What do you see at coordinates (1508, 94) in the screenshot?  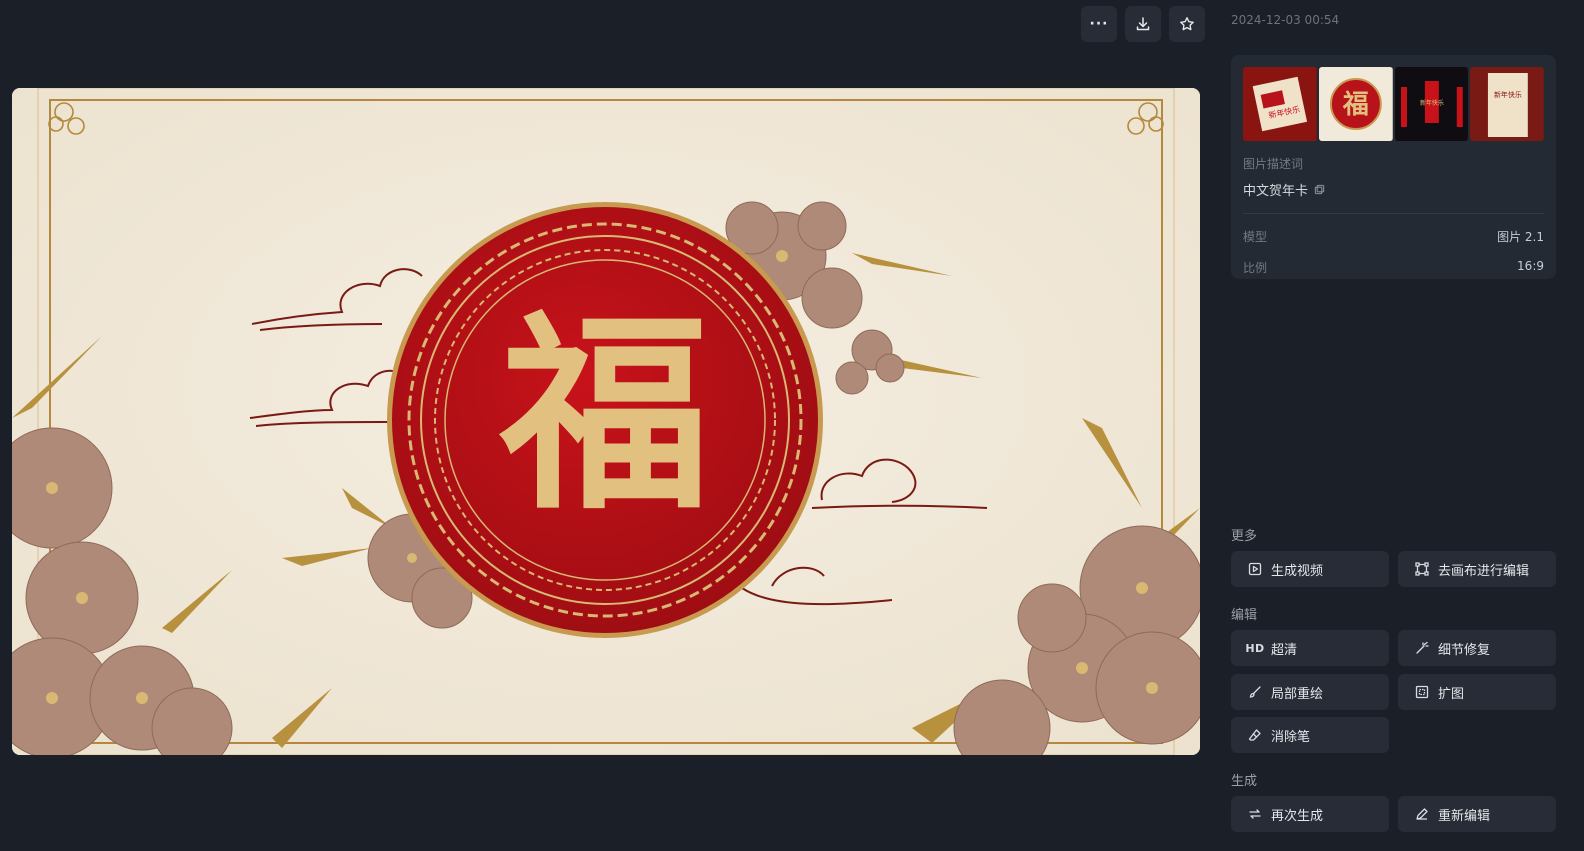 I see `thumbnail-4-text: 新年快乐` at bounding box center [1508, 94].